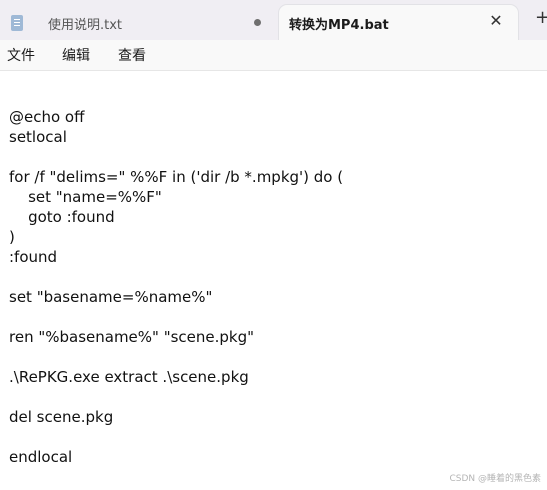 The height and width of the screenshot is (490, 547). What do you see at coordinates (398, 22) in the screenshot?
I see `tab-convert-bat: 转换为MP4.bat ✕` at bounding box center [398, 22].